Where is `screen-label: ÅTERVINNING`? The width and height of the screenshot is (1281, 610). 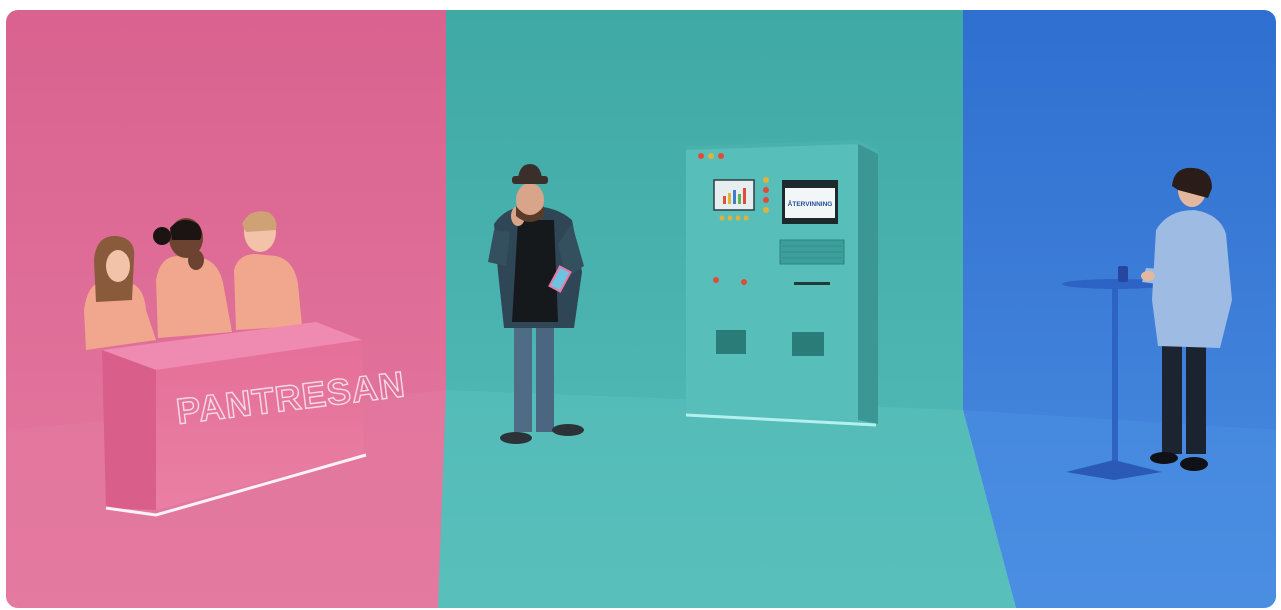 screen-label: ÅTERVINNING is located at coordinates (810, 203).